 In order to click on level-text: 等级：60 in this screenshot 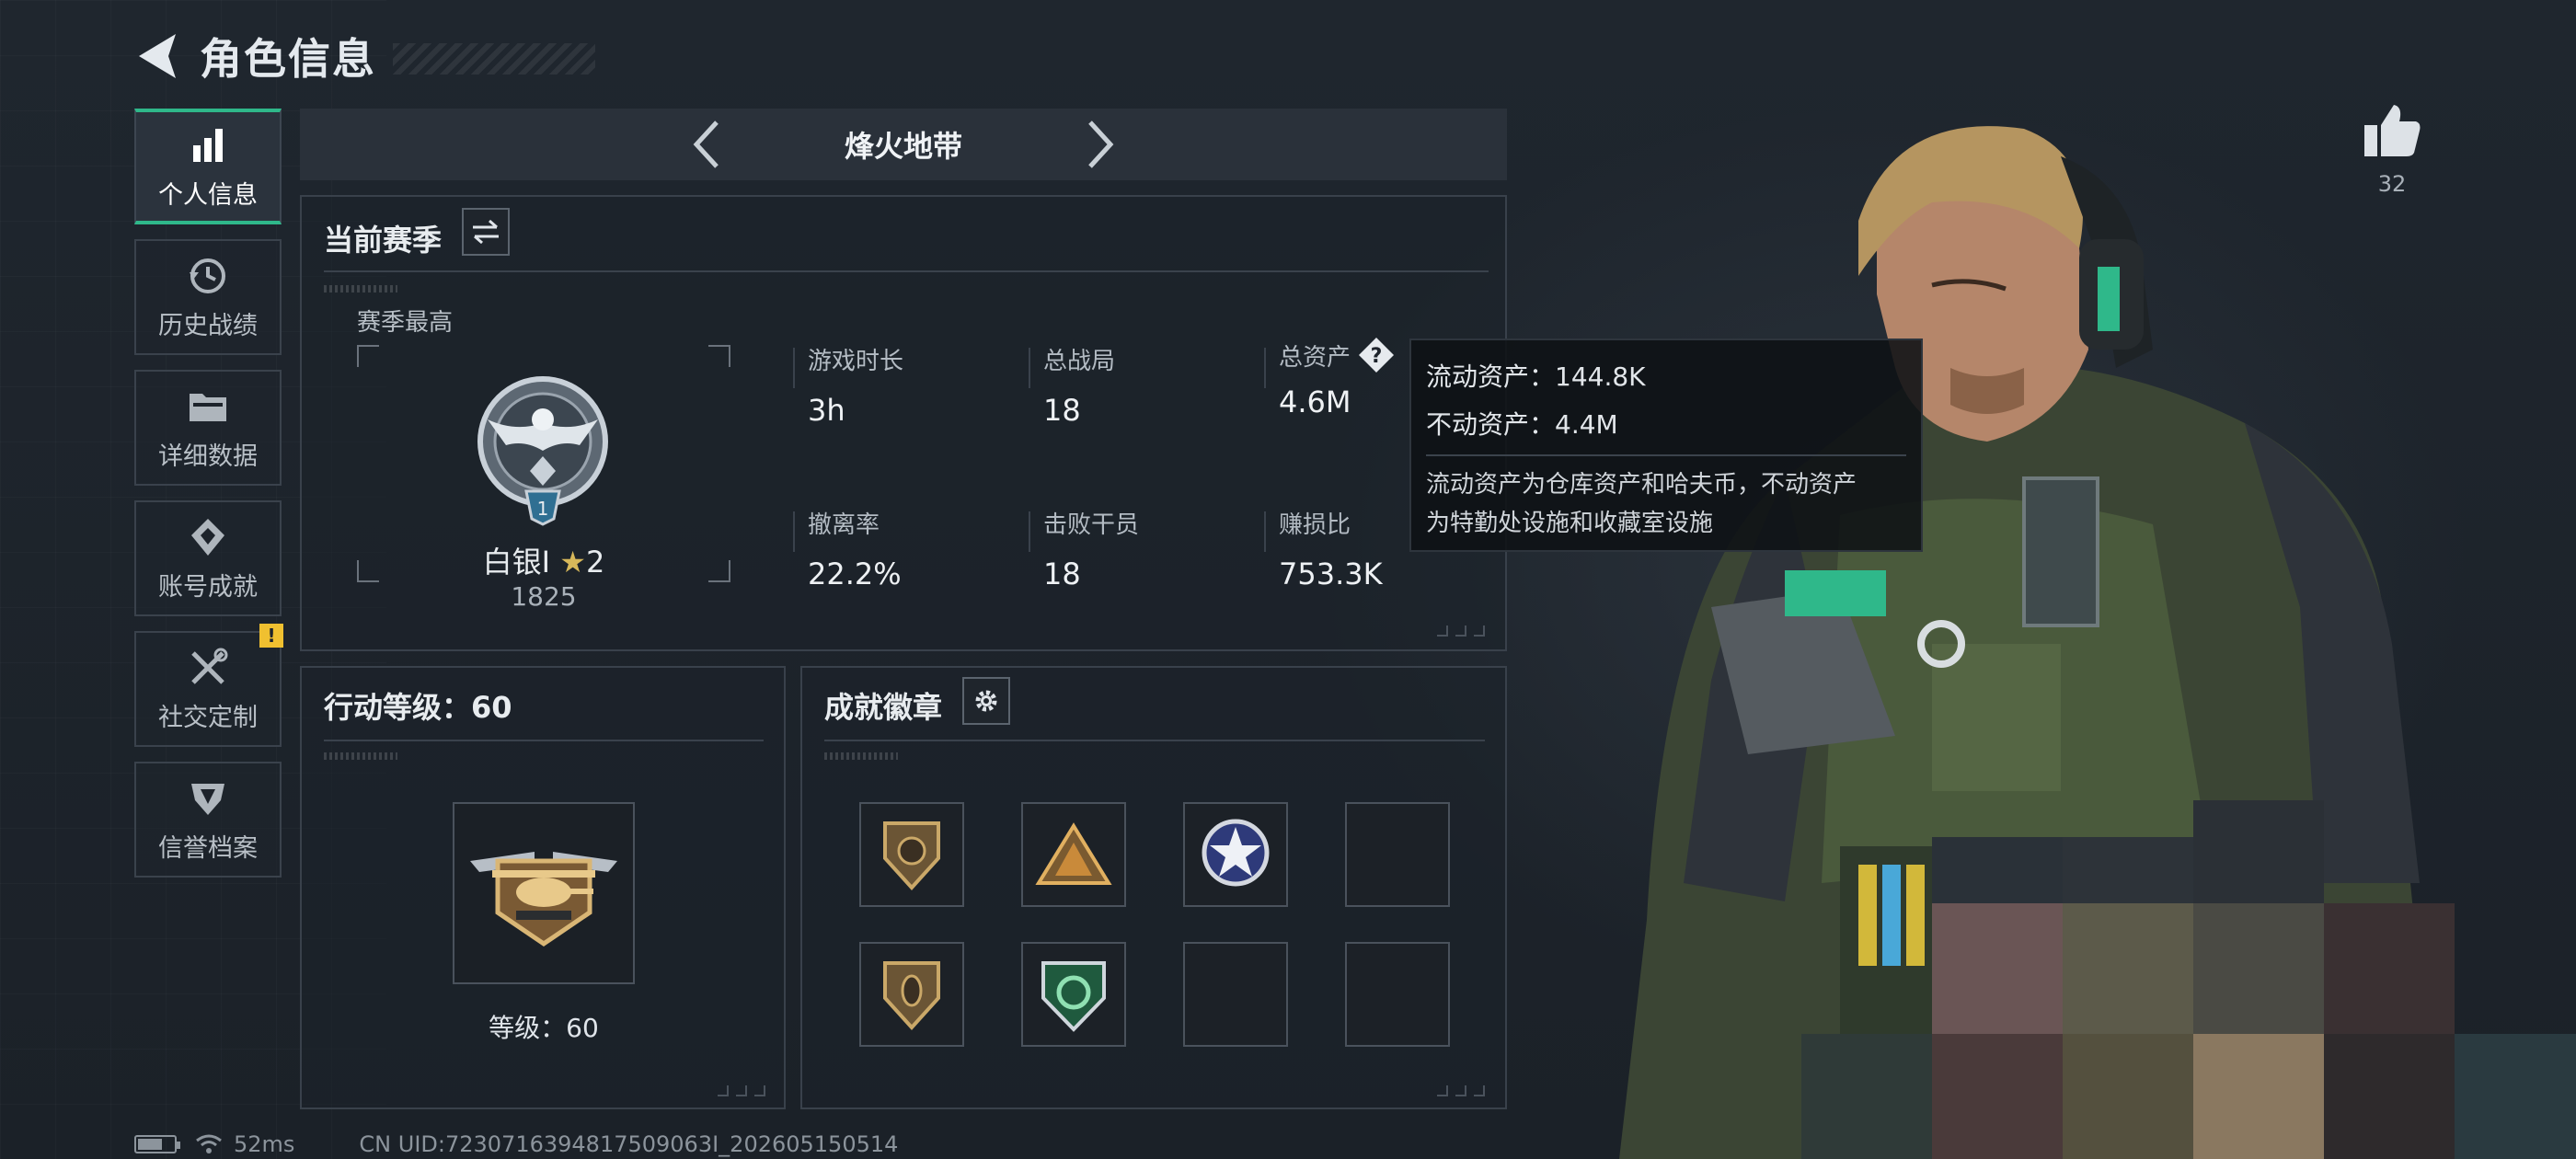, I will do `click(544, 1028)`.